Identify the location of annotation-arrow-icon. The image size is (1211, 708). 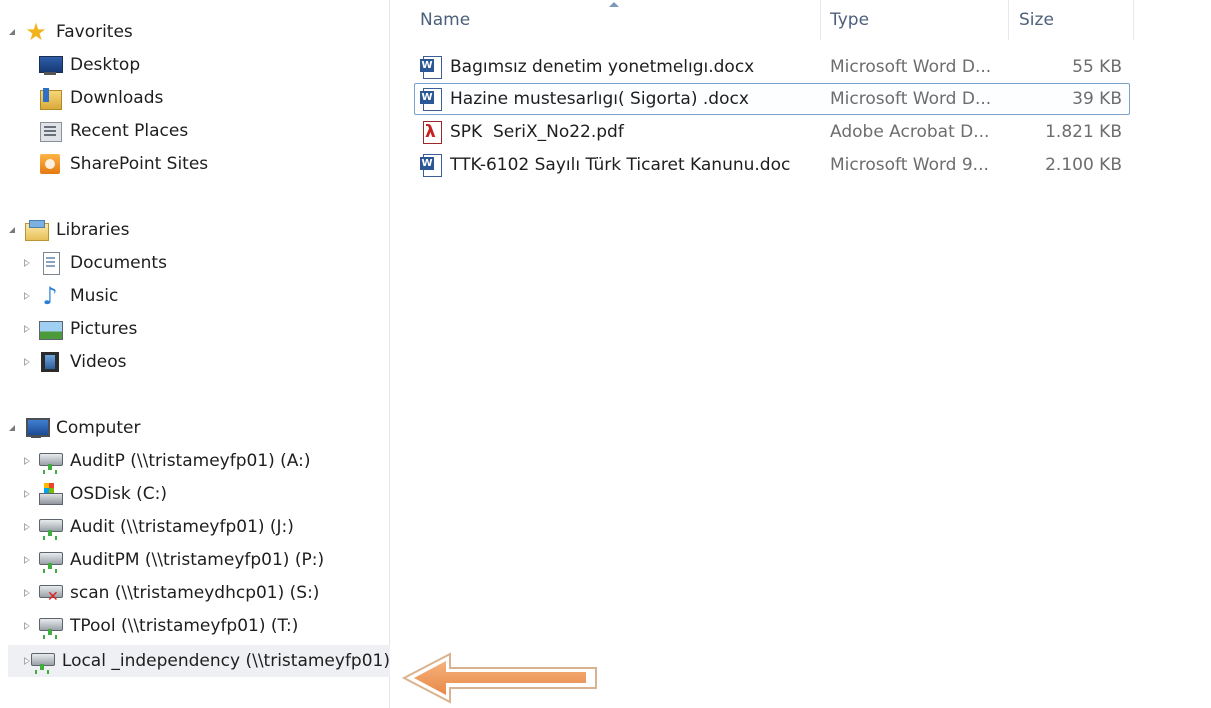
(499, 678).